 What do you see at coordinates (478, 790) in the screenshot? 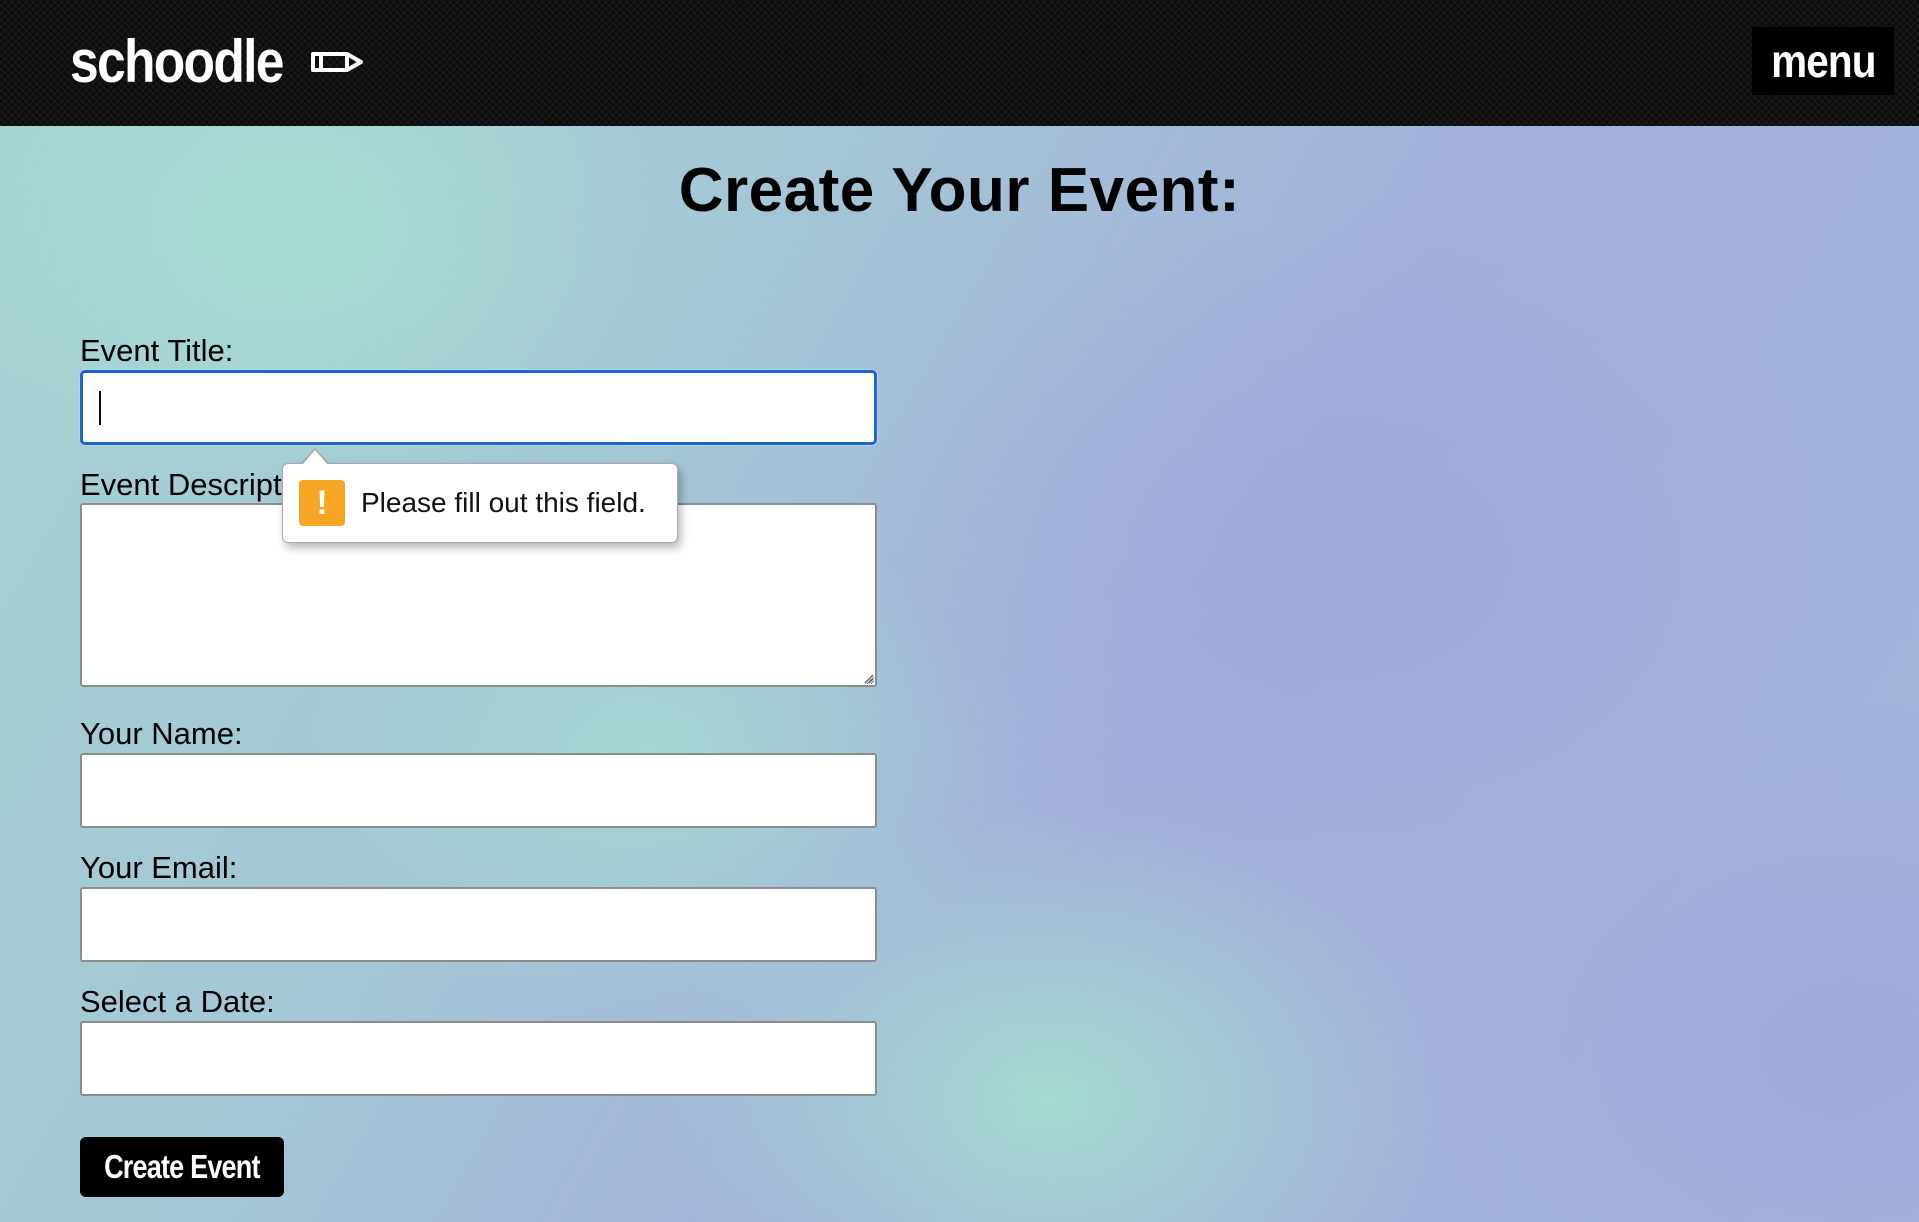
I see `your-name-input` at bounding box center [478, 790].